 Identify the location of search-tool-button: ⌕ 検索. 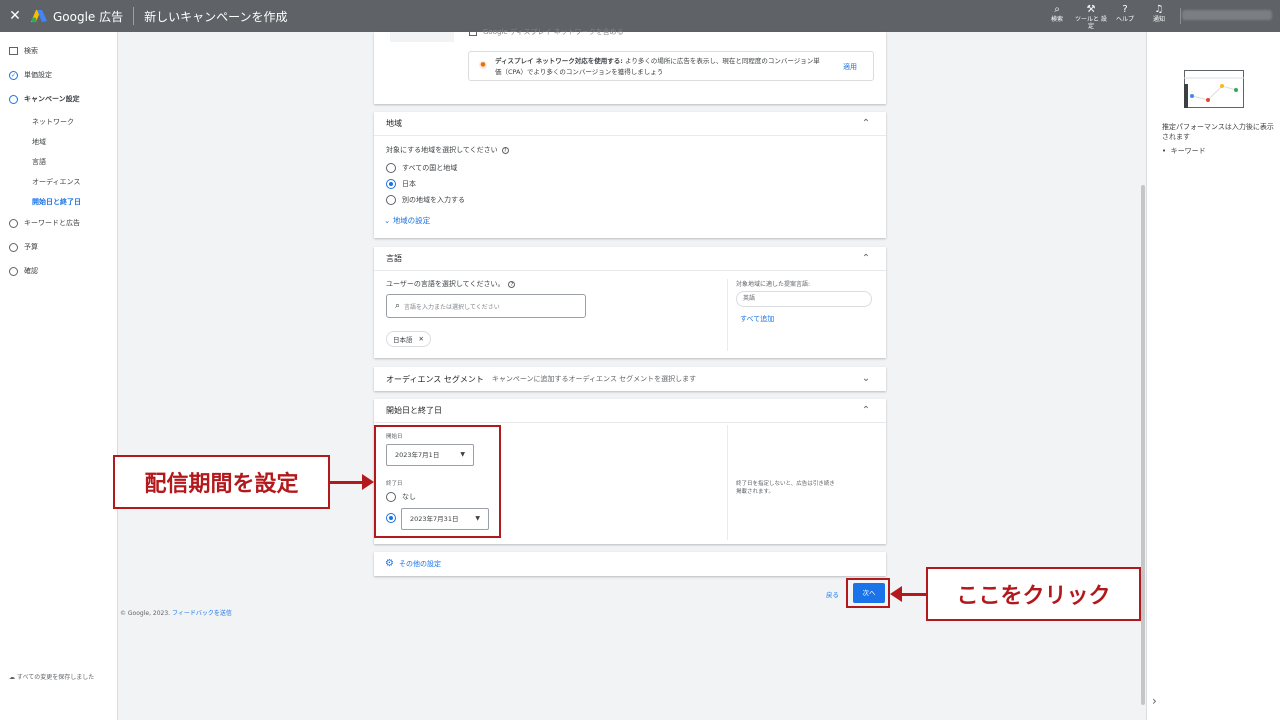
(1057, 17).